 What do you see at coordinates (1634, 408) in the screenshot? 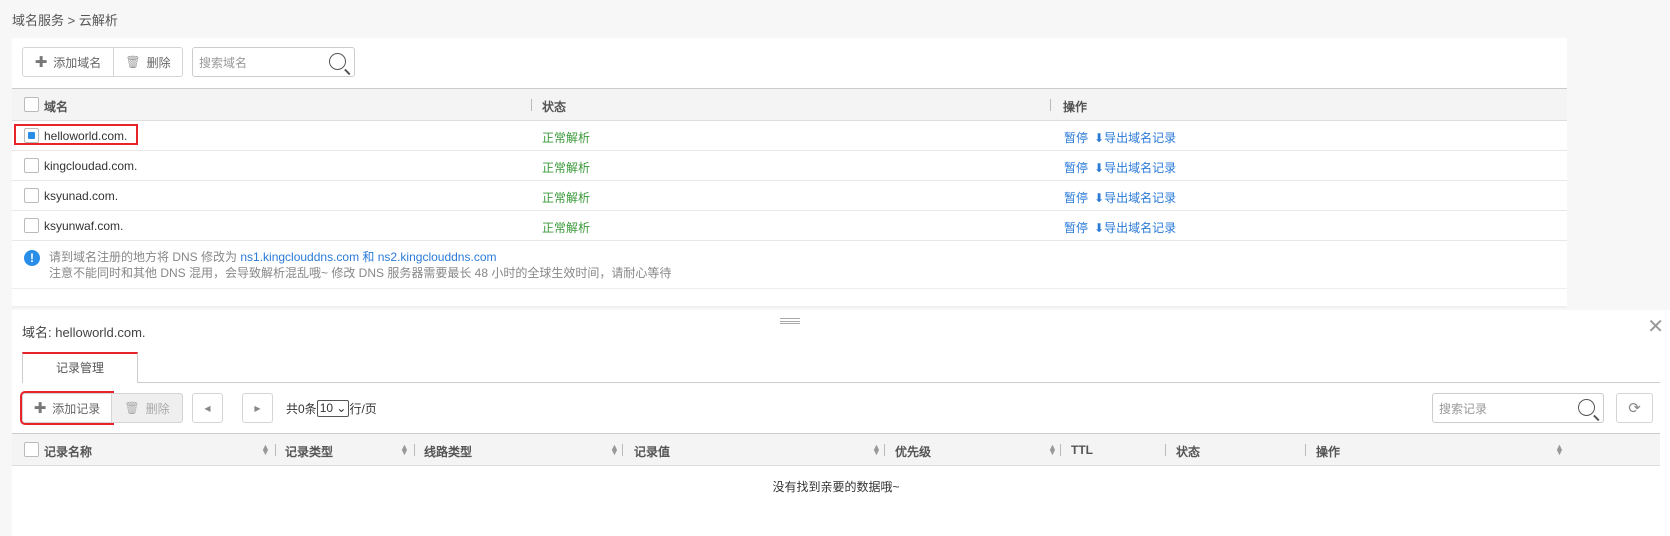
I see `refresh-button: ⟳` at bounding box center [1634, 408].